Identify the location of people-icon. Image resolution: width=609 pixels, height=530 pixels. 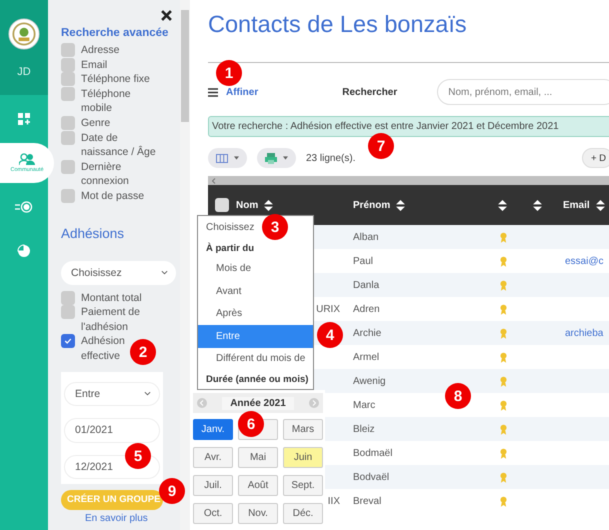
(27, 159).